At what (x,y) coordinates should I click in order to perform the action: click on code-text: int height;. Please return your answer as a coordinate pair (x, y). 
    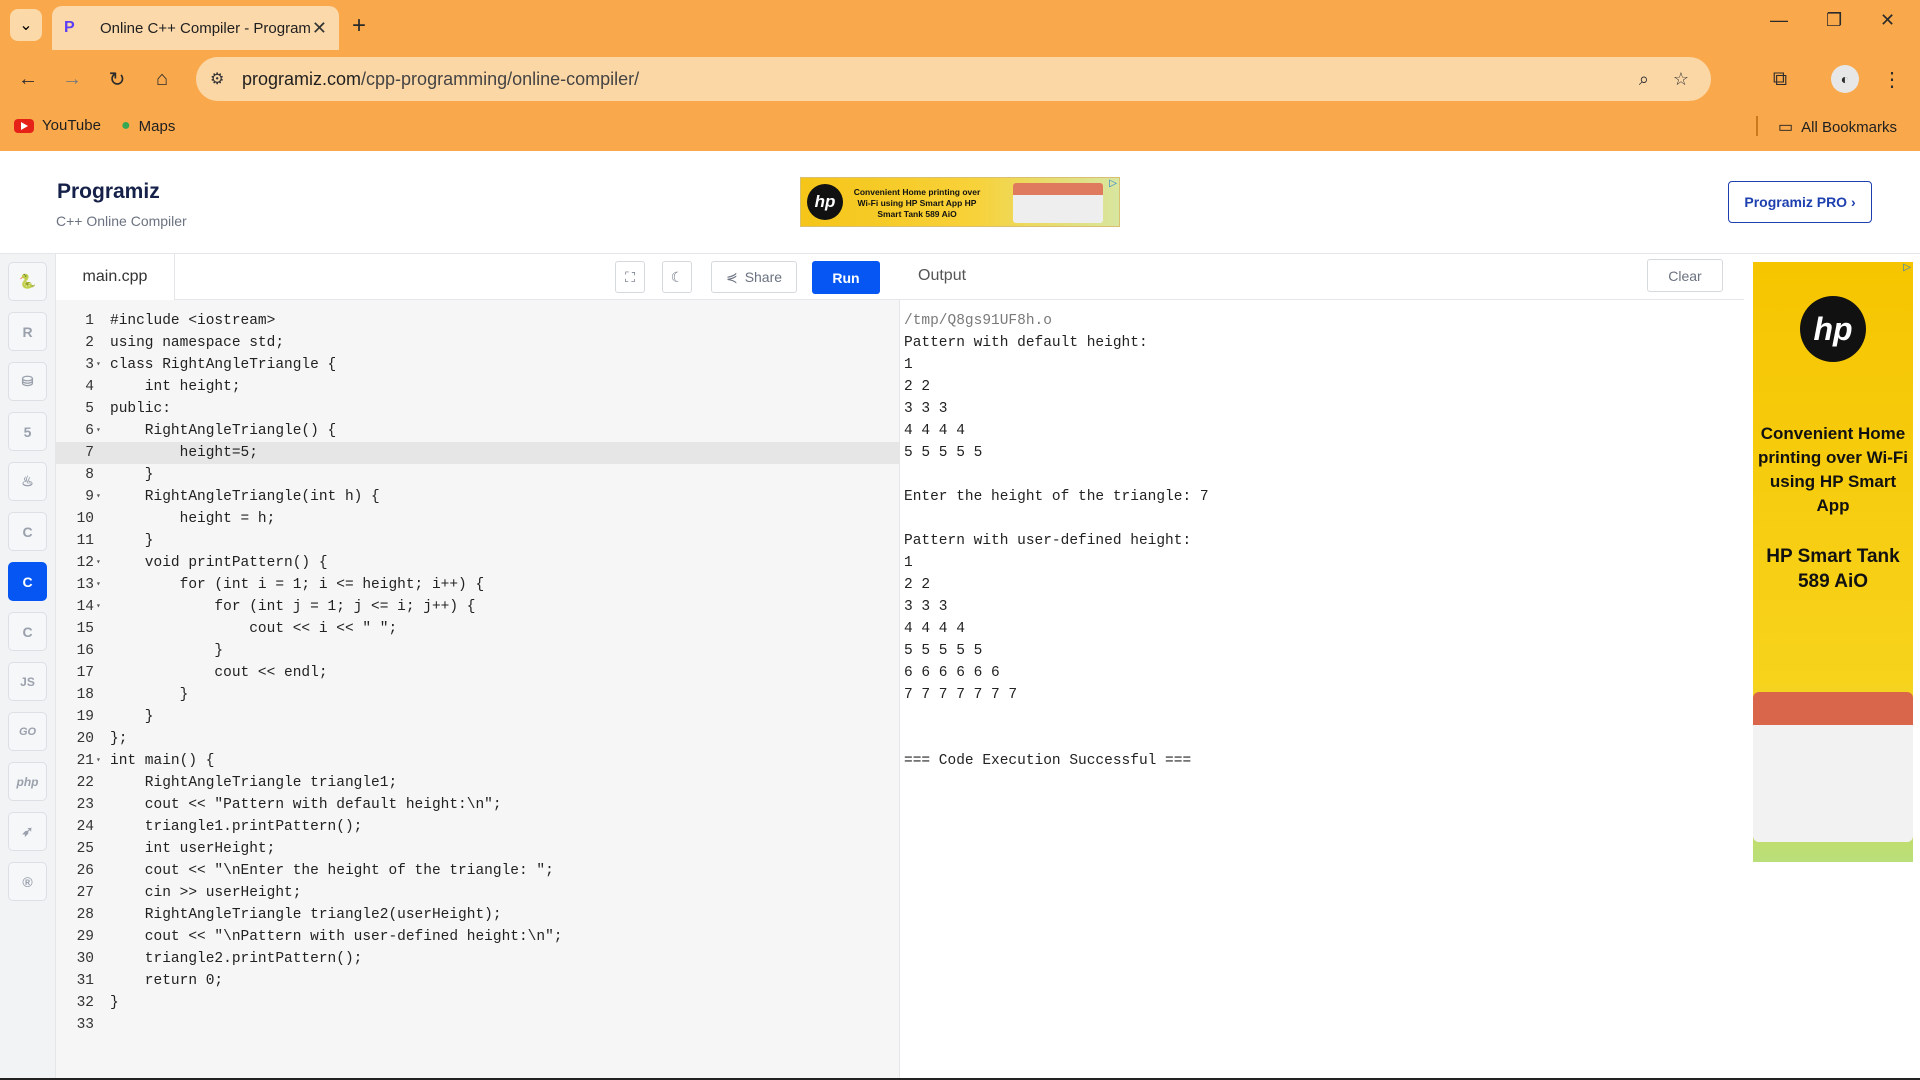
    Looking at the image, I should click on (175, 387).